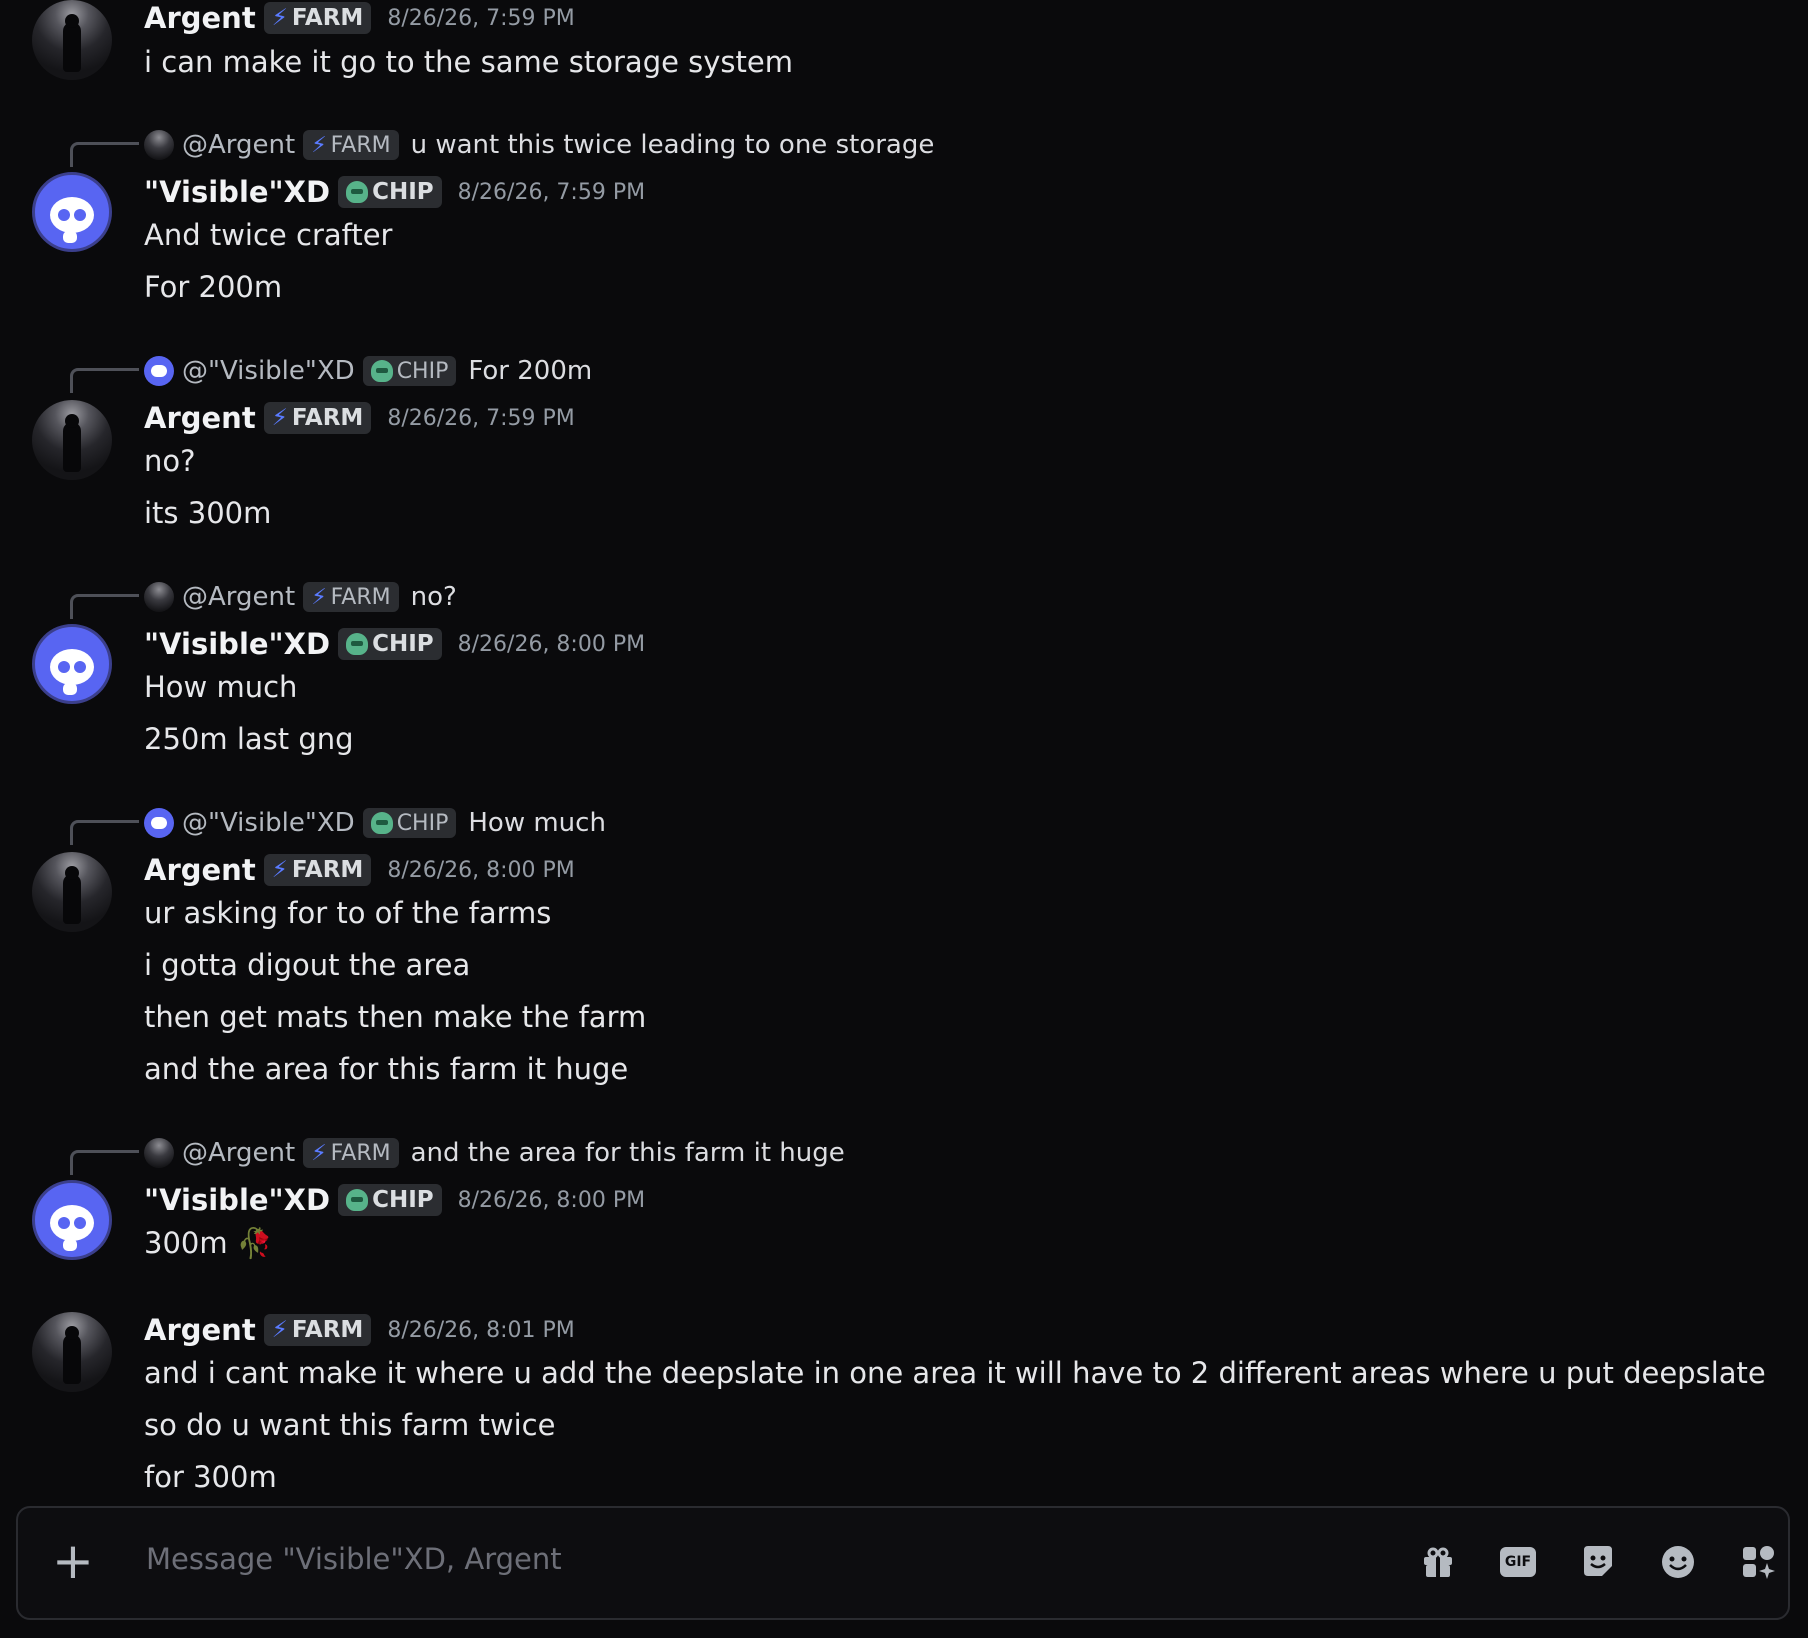 The width and height of the screenshot is (1808, 1638). I want to click on message-line: for 300m, so click(210, 1477).